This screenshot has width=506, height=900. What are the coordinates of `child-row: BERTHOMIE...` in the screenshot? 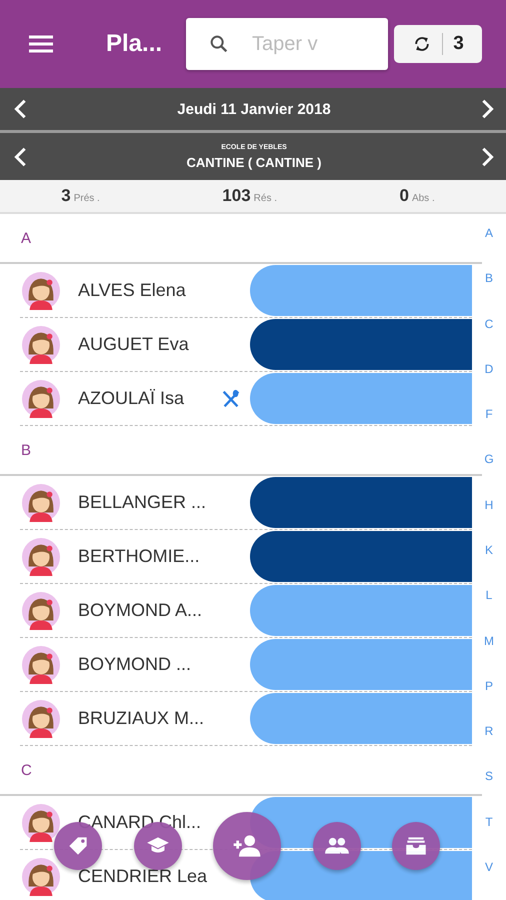 It's located at (246, 557).